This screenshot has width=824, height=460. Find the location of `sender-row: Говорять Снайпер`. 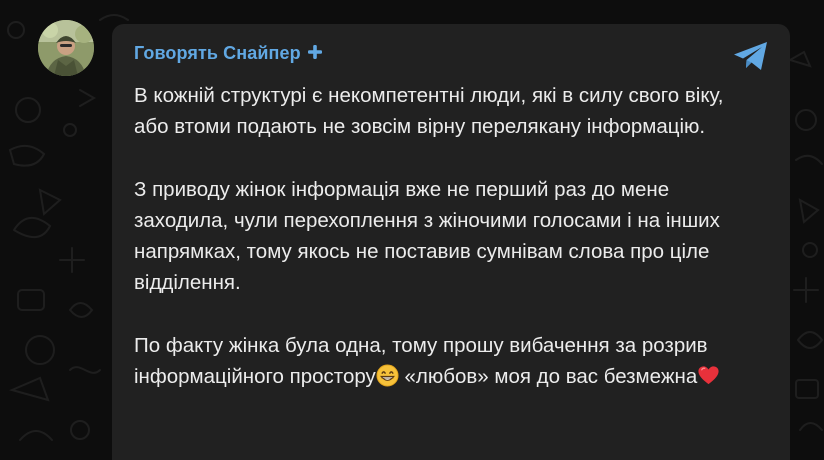

sender-row: Говорять Снайпер is located at coordinates (228, 53).